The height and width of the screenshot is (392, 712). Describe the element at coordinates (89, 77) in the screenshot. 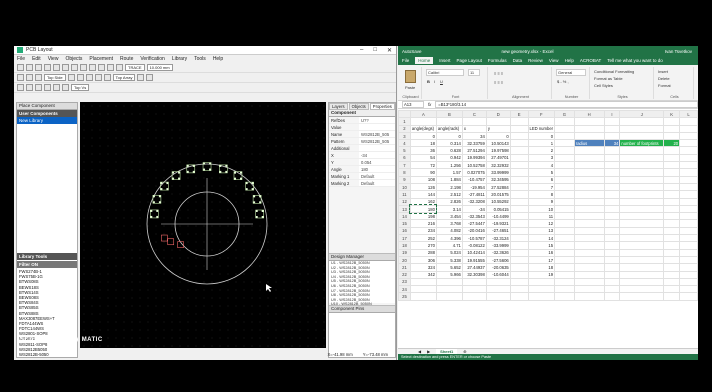

I see `text-tool-icon` at that location.